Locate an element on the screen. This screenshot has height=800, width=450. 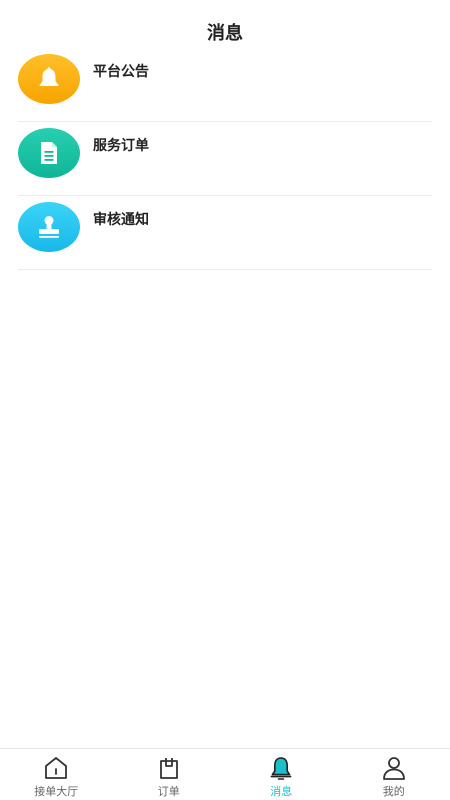
clipboard-icon is located at coordinates (169, 768).